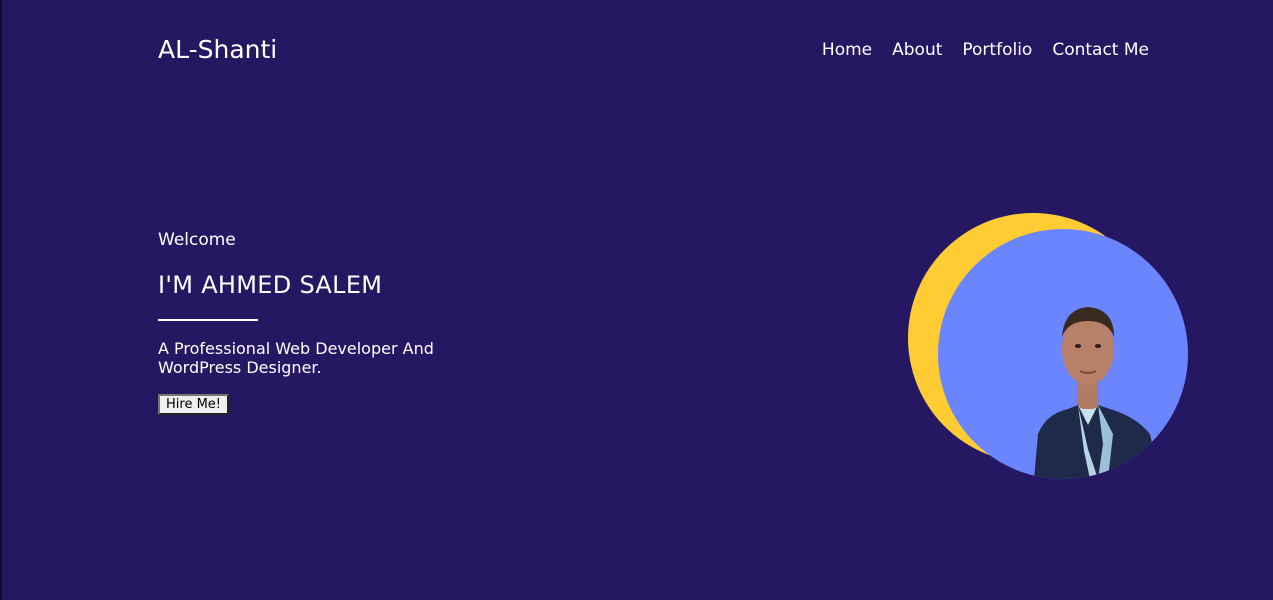 The width and height of the screenshot is (1273, 600). Describe the element at coordinates (217, 50) in the screenshot. I see `site-logo: AL-Shanti` at that location.